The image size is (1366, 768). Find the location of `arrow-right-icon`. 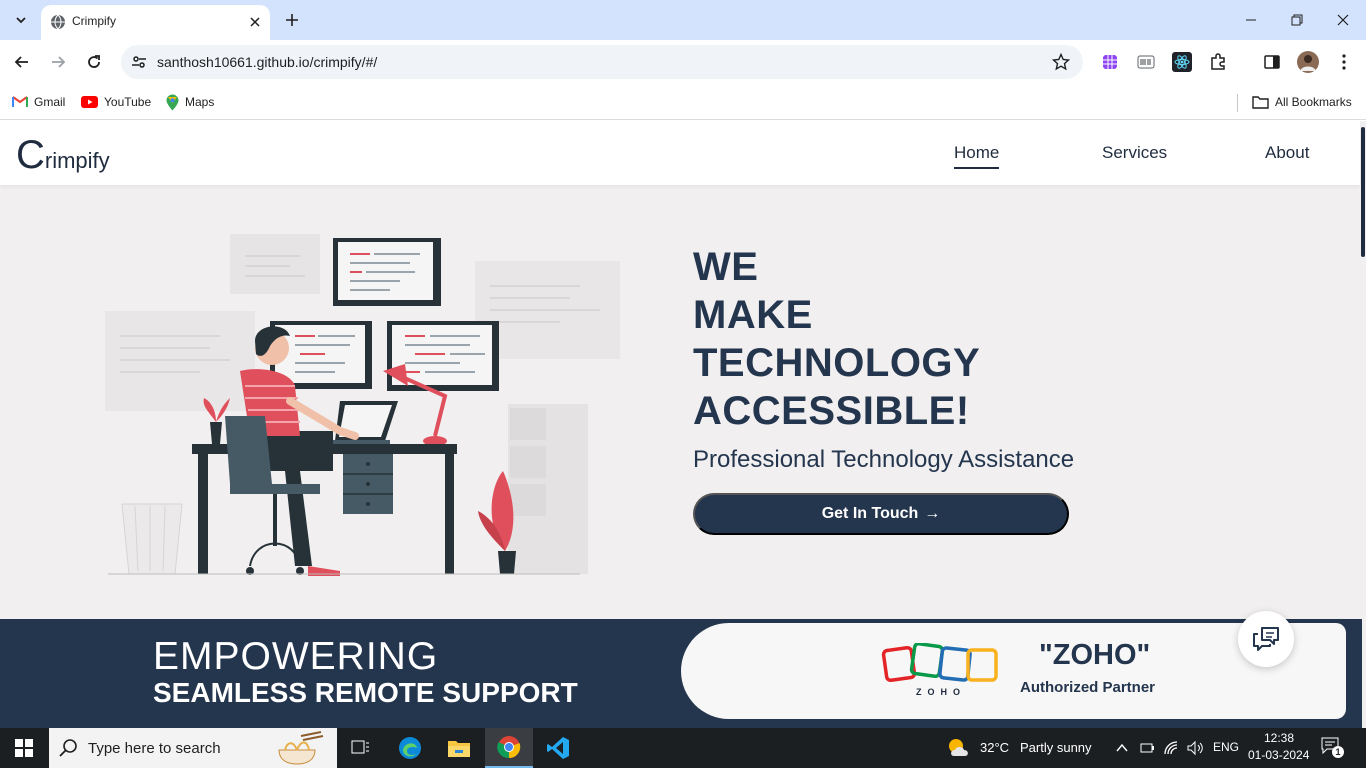

arrow-right-icon is located at coordinates (59, 62).